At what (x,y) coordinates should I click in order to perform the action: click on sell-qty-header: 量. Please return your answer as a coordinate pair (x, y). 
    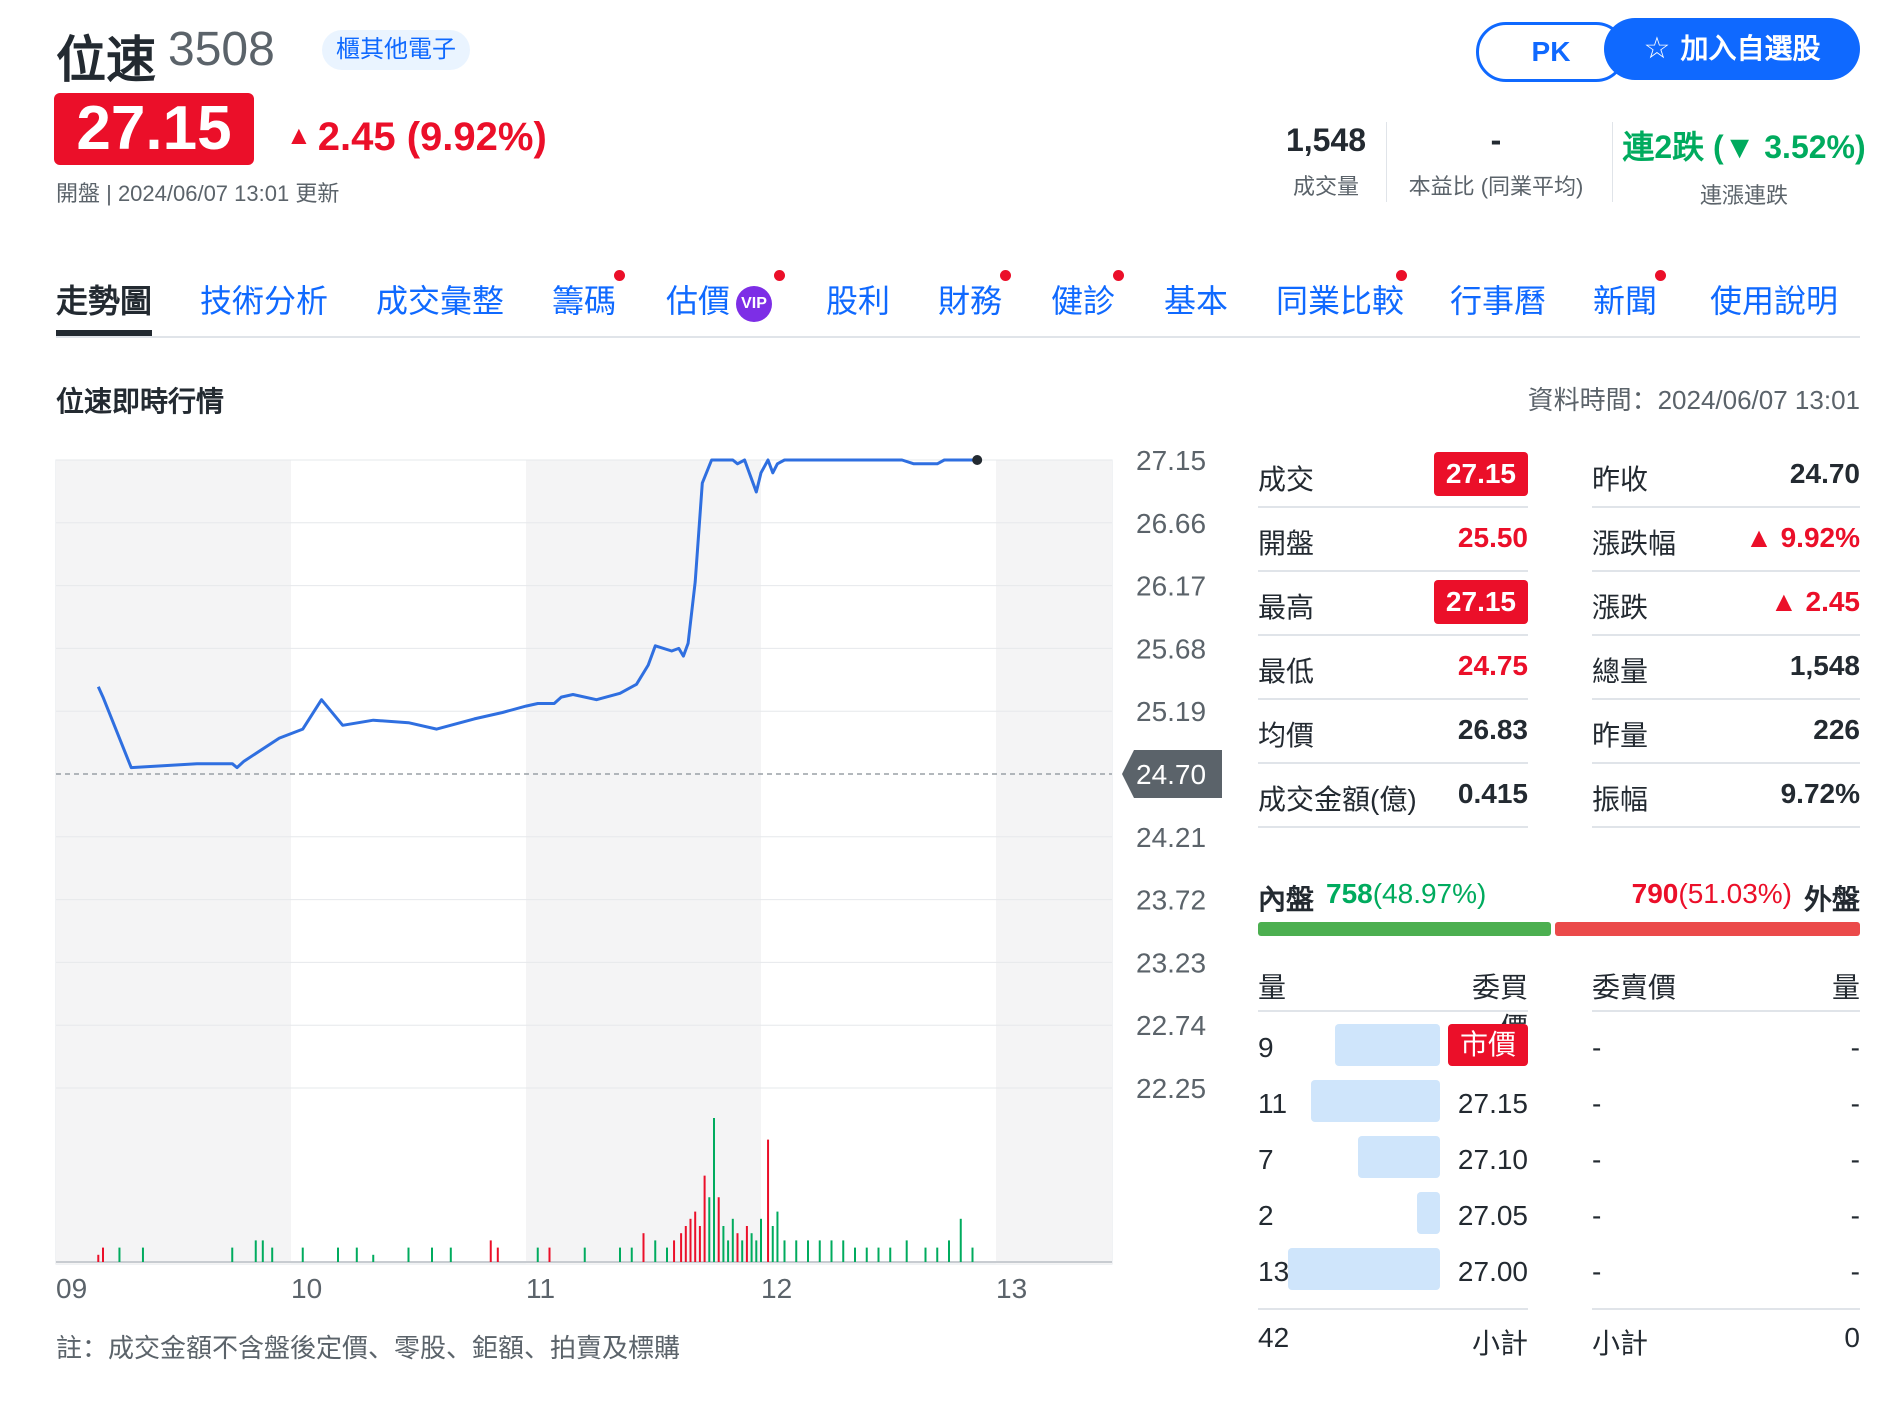
    Looking at the image, I should click on (1845, 987).